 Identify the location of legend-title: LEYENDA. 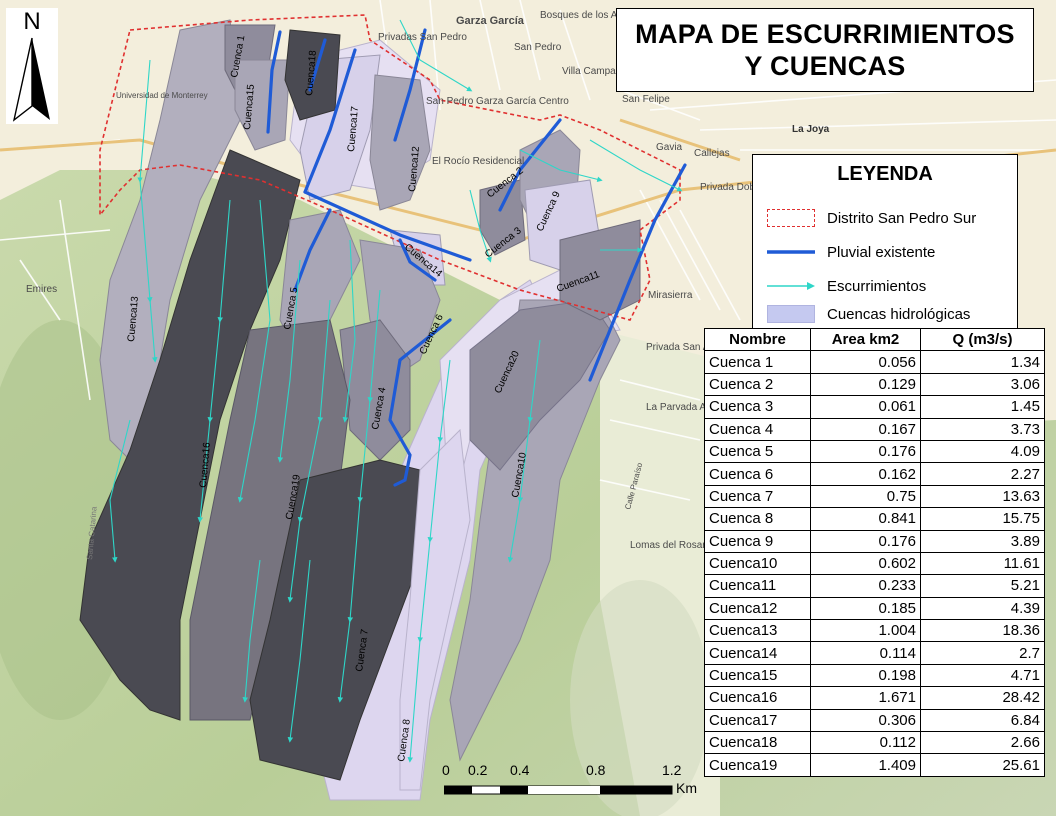
(885, 174).